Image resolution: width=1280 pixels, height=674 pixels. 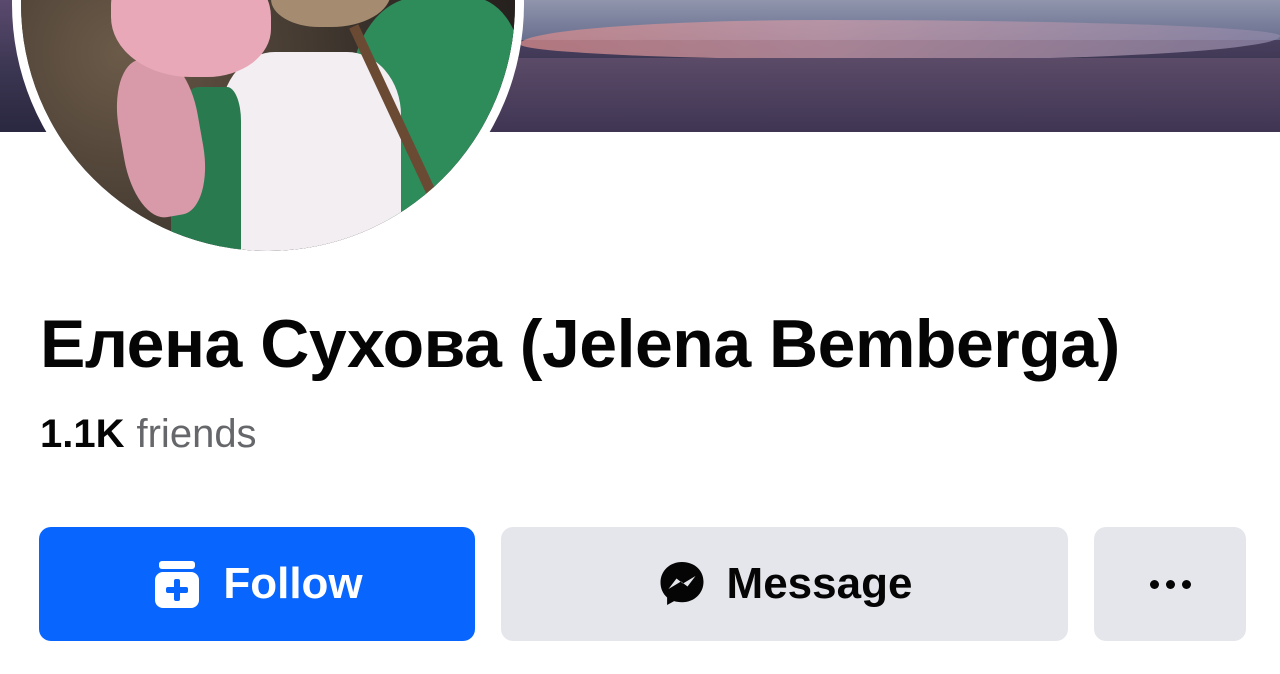 What do you see at coordinates (580, 344) in the screenshot?
I see `profile-name: Елена Сухова (Jelena Bemberga)` at bounding box center [580, 344].